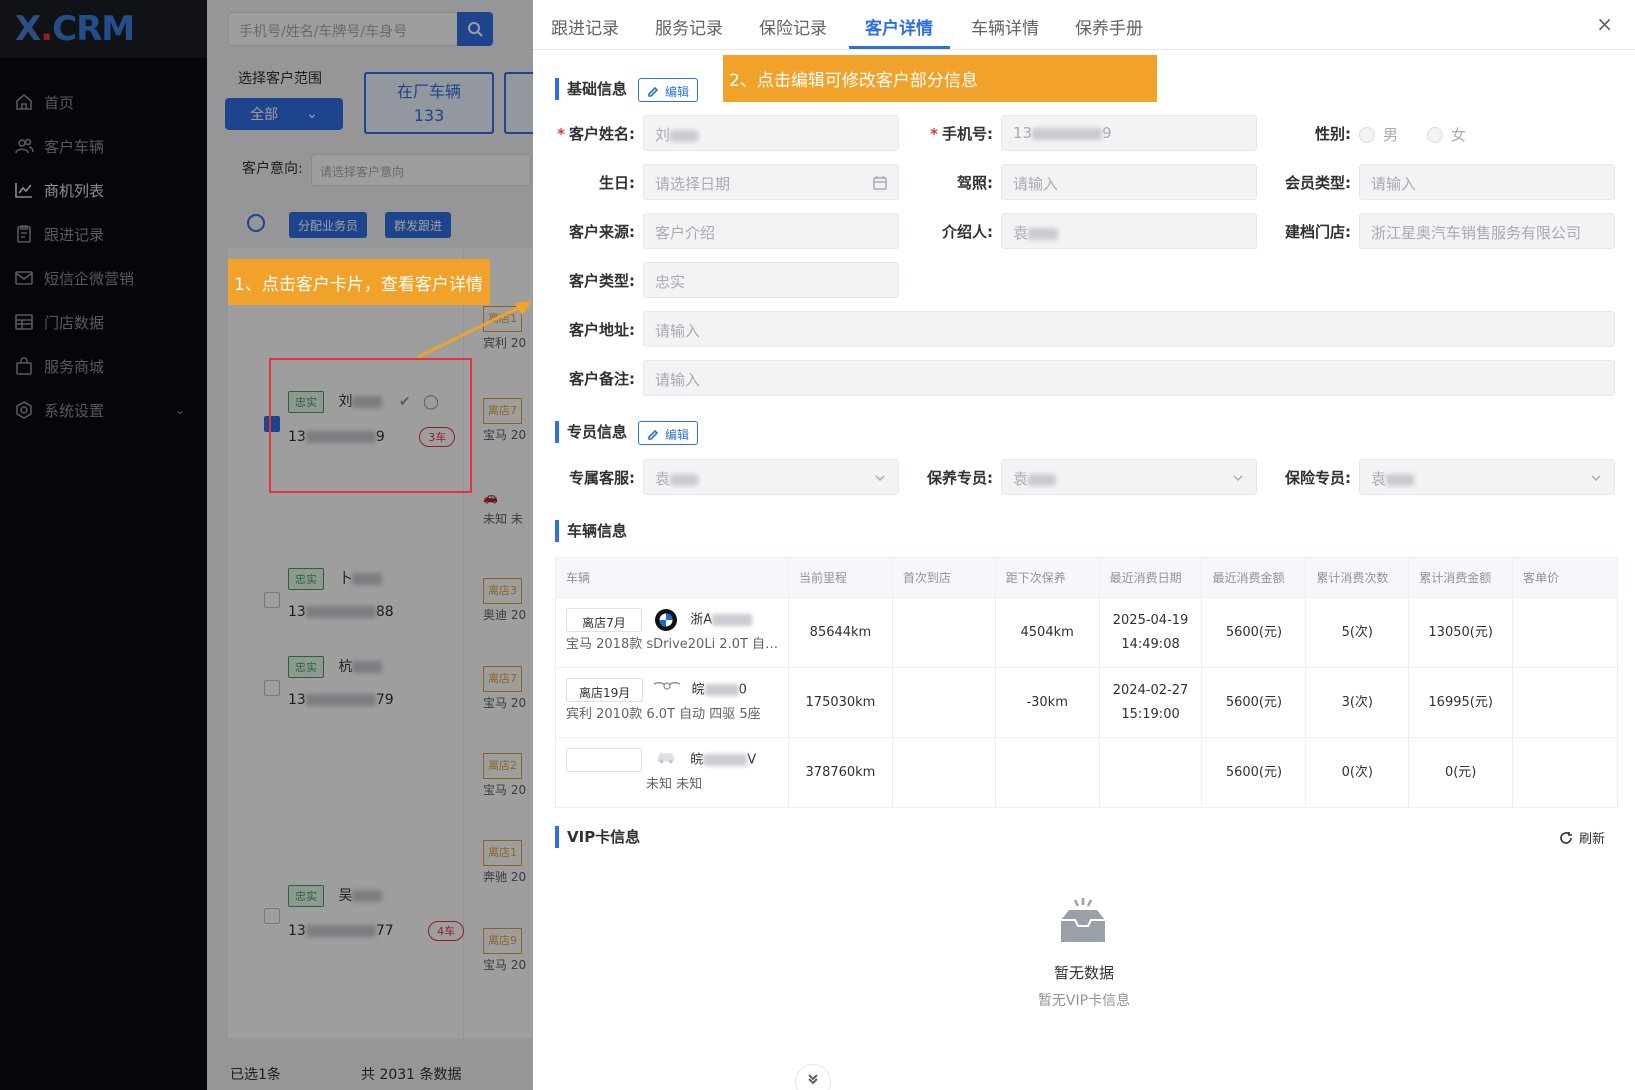 The height and width of the screenshot is (1090, 1635). What do you see at coordinates (328, 225) in the screenshot?
I see `assign-salesman-button: 分配业务员` at bounding box center [328, 225].